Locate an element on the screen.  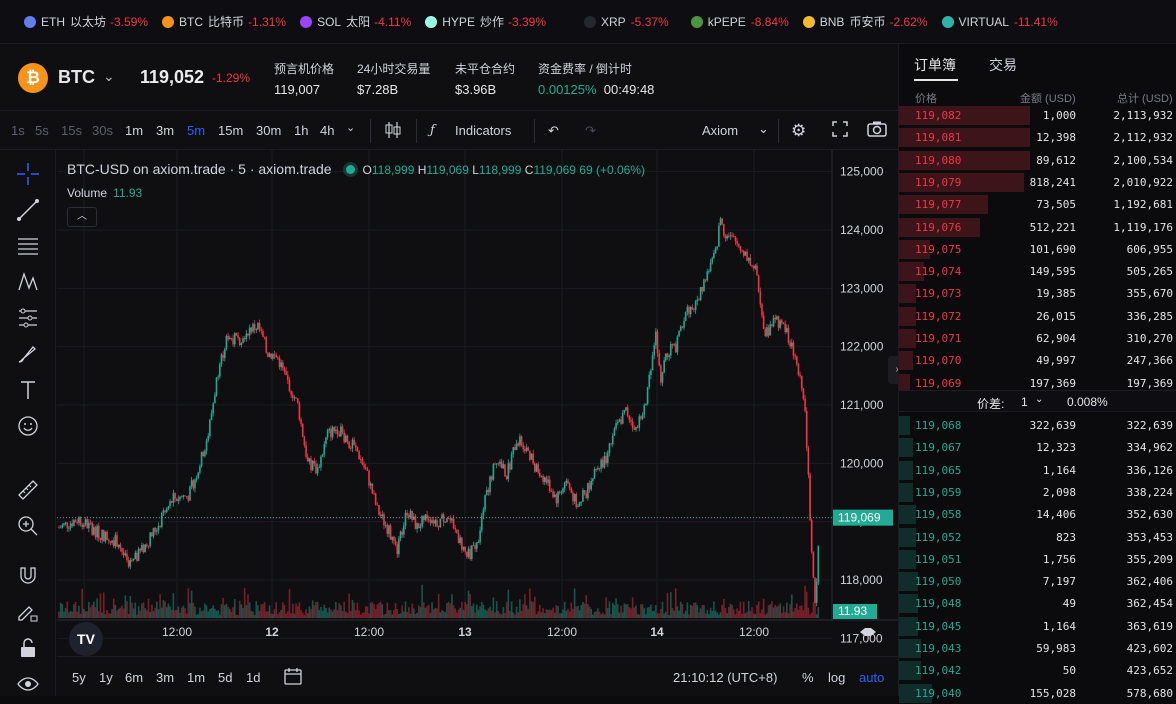
ask-row: 119,074 149,595 505,265 is located at coordinates (1037, 271).